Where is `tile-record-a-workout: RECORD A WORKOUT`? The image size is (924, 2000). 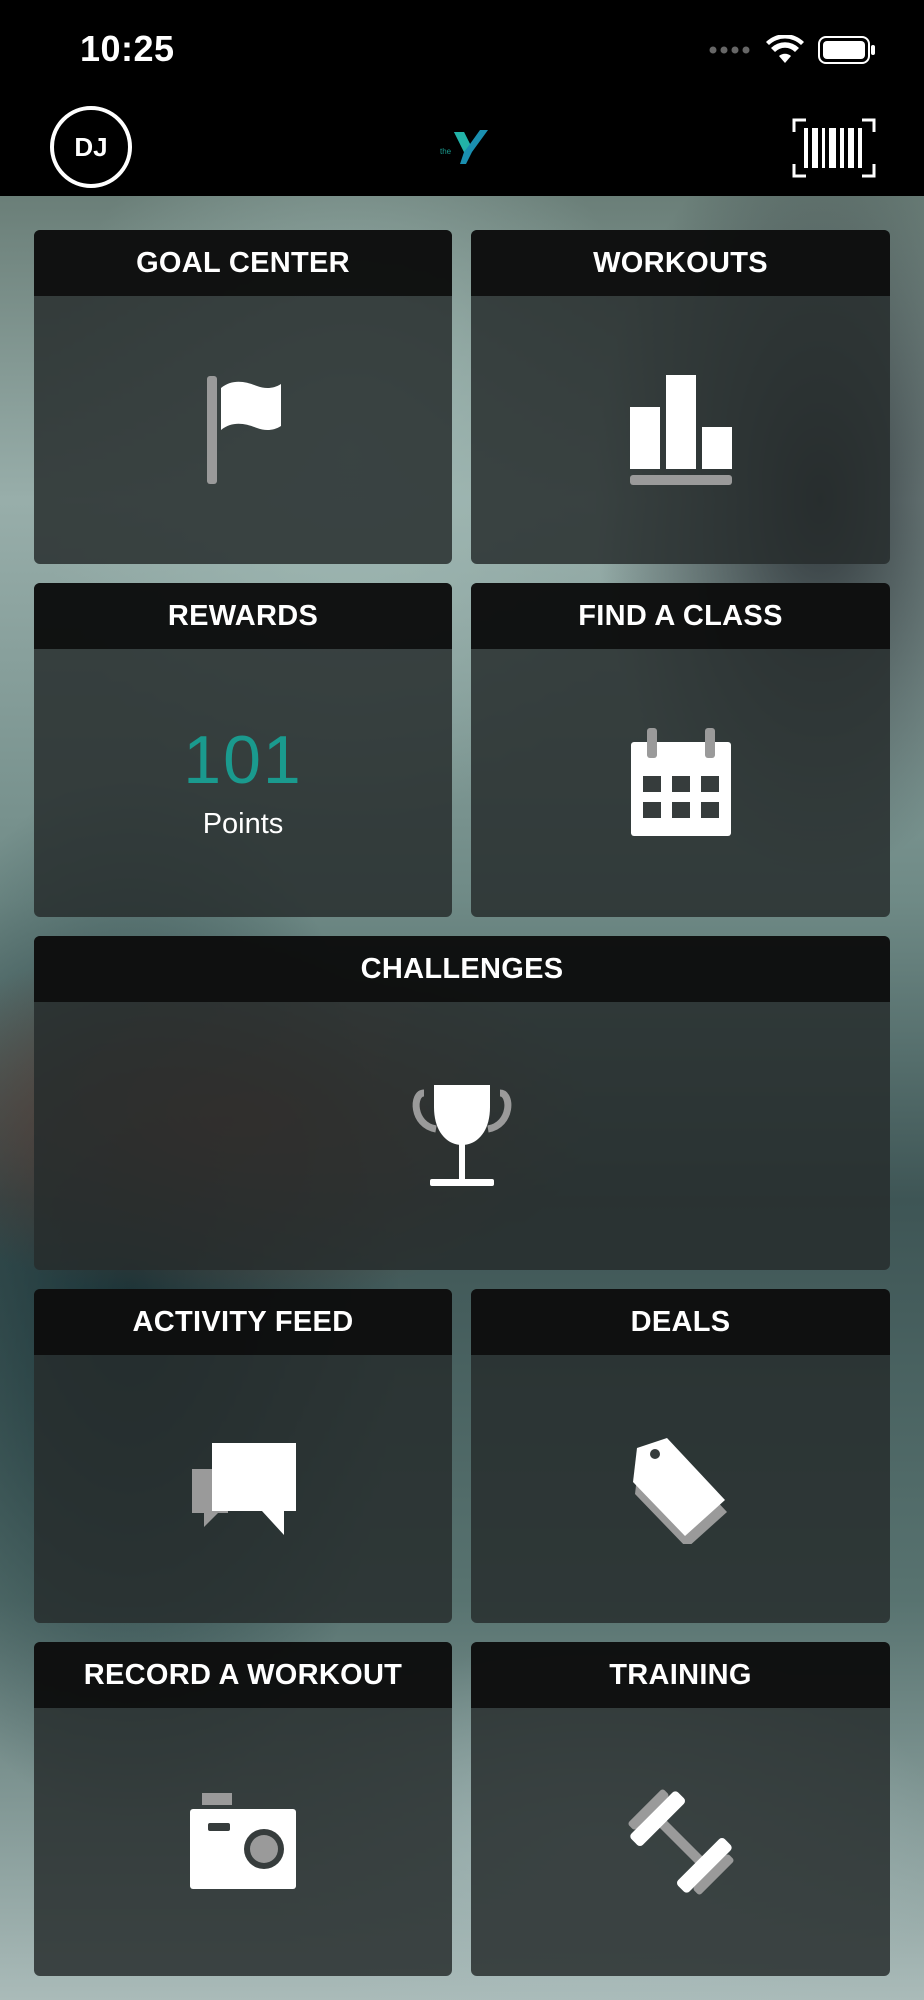 tile-record-a-workout: RECORD A WORKOUT is located at coordinates (243, 1809).